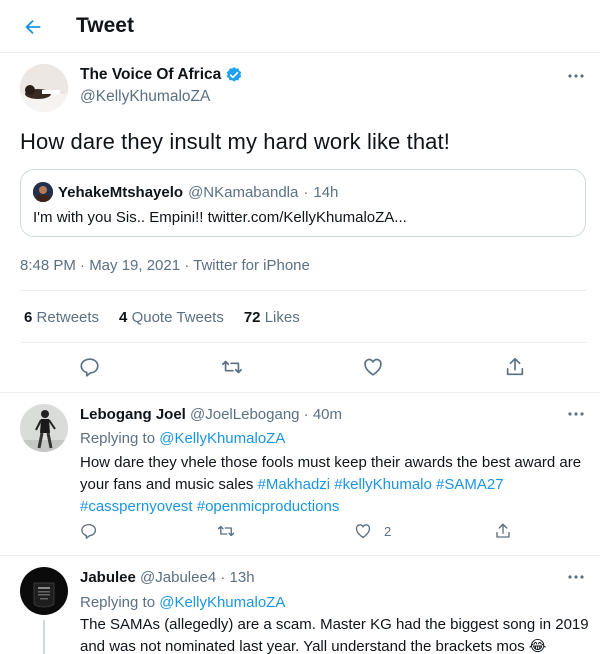 The width and height of the screenshot is (600, 654). Describe the element at coordinates (326, 192) in the screenshot. I see `quoted-time: 14h` at that location.